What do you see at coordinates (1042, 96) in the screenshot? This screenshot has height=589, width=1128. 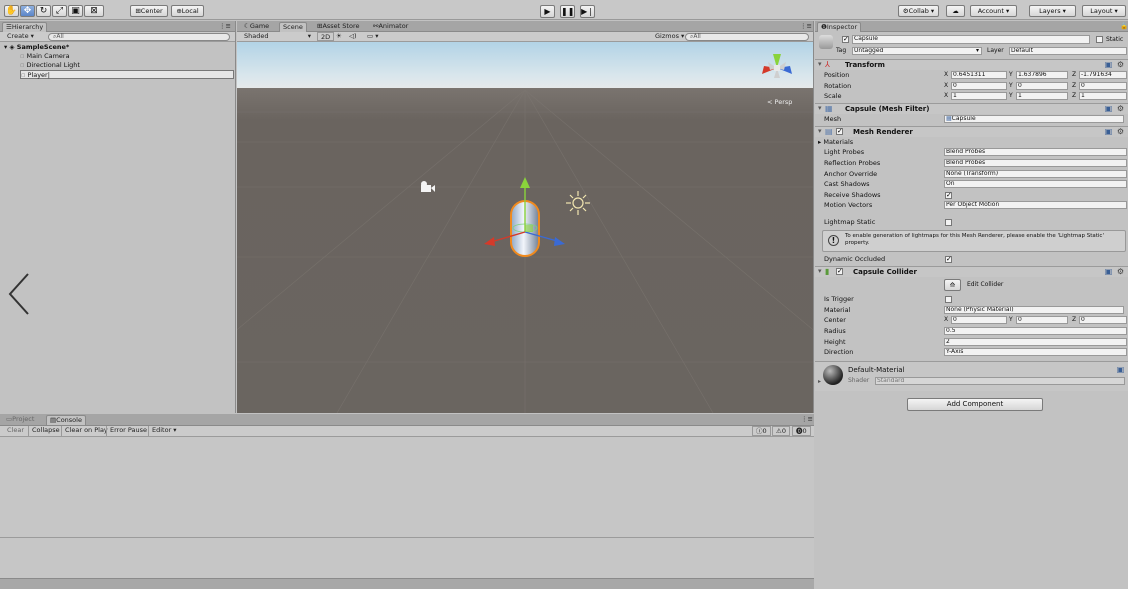 I see `scale-y-field: 1` at bounding box center [1042, 96].